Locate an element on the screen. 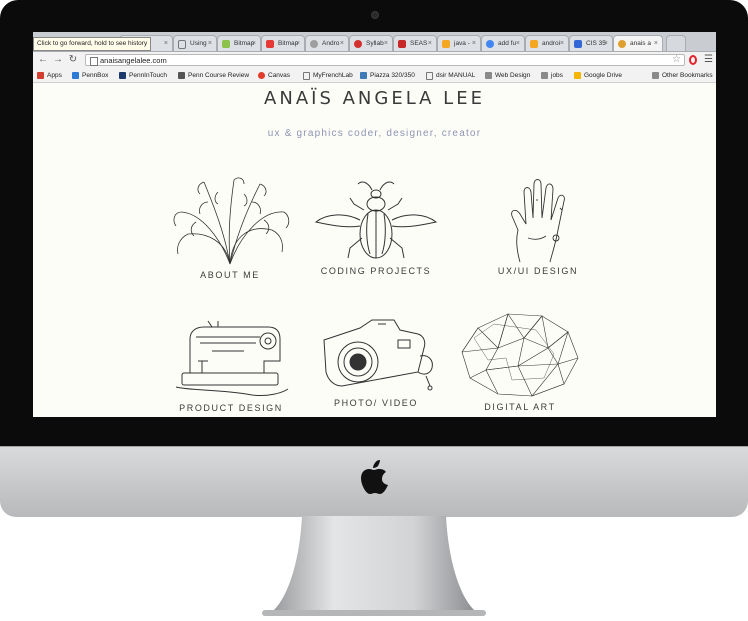 The image size is (748, 621). seas-icon is located at coordinates (402, 44).